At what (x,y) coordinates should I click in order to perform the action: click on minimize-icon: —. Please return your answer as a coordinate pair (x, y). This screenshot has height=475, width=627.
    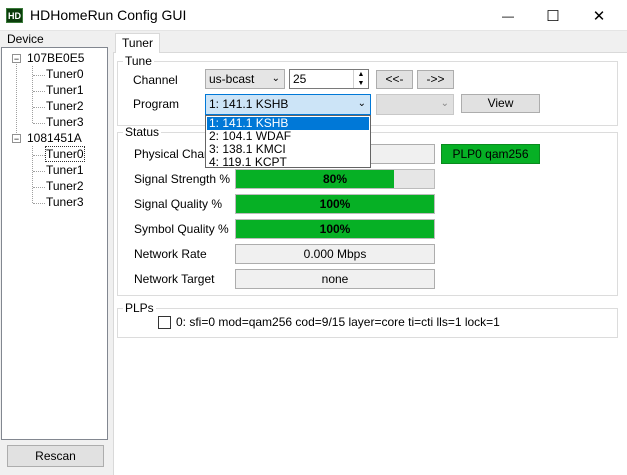
    Looking at the image, I should click on (508, 15).